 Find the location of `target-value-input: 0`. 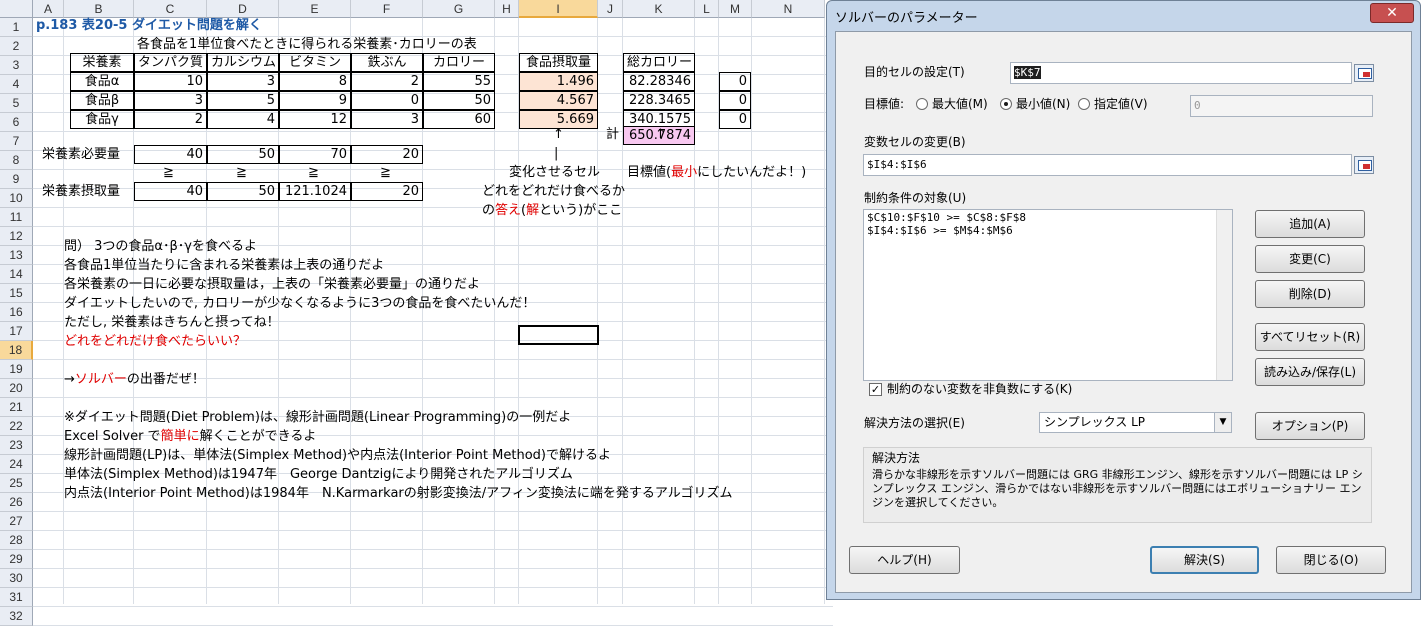

target-value-input: 0 is located at coordinates (1281, 106).